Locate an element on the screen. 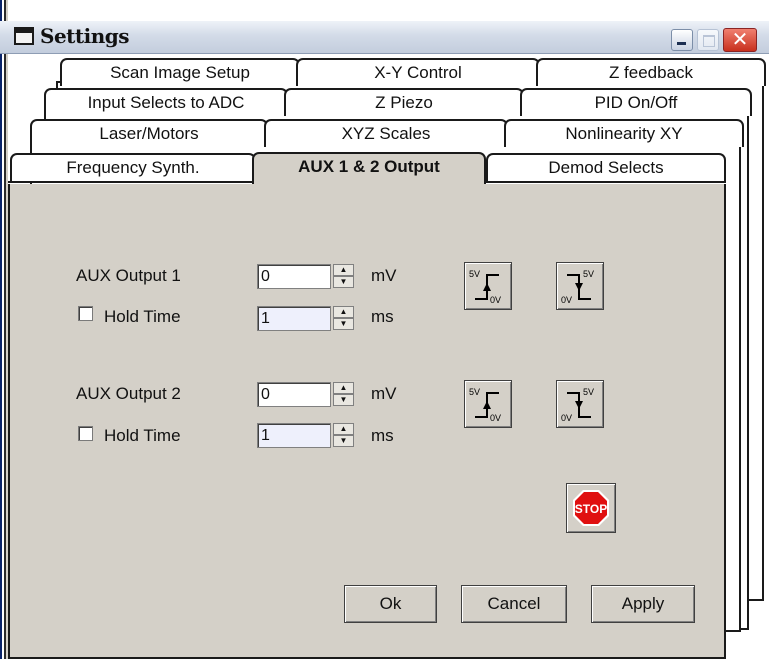  aux-1-hold-time-input: 1 is located at coordinates (294, 318).